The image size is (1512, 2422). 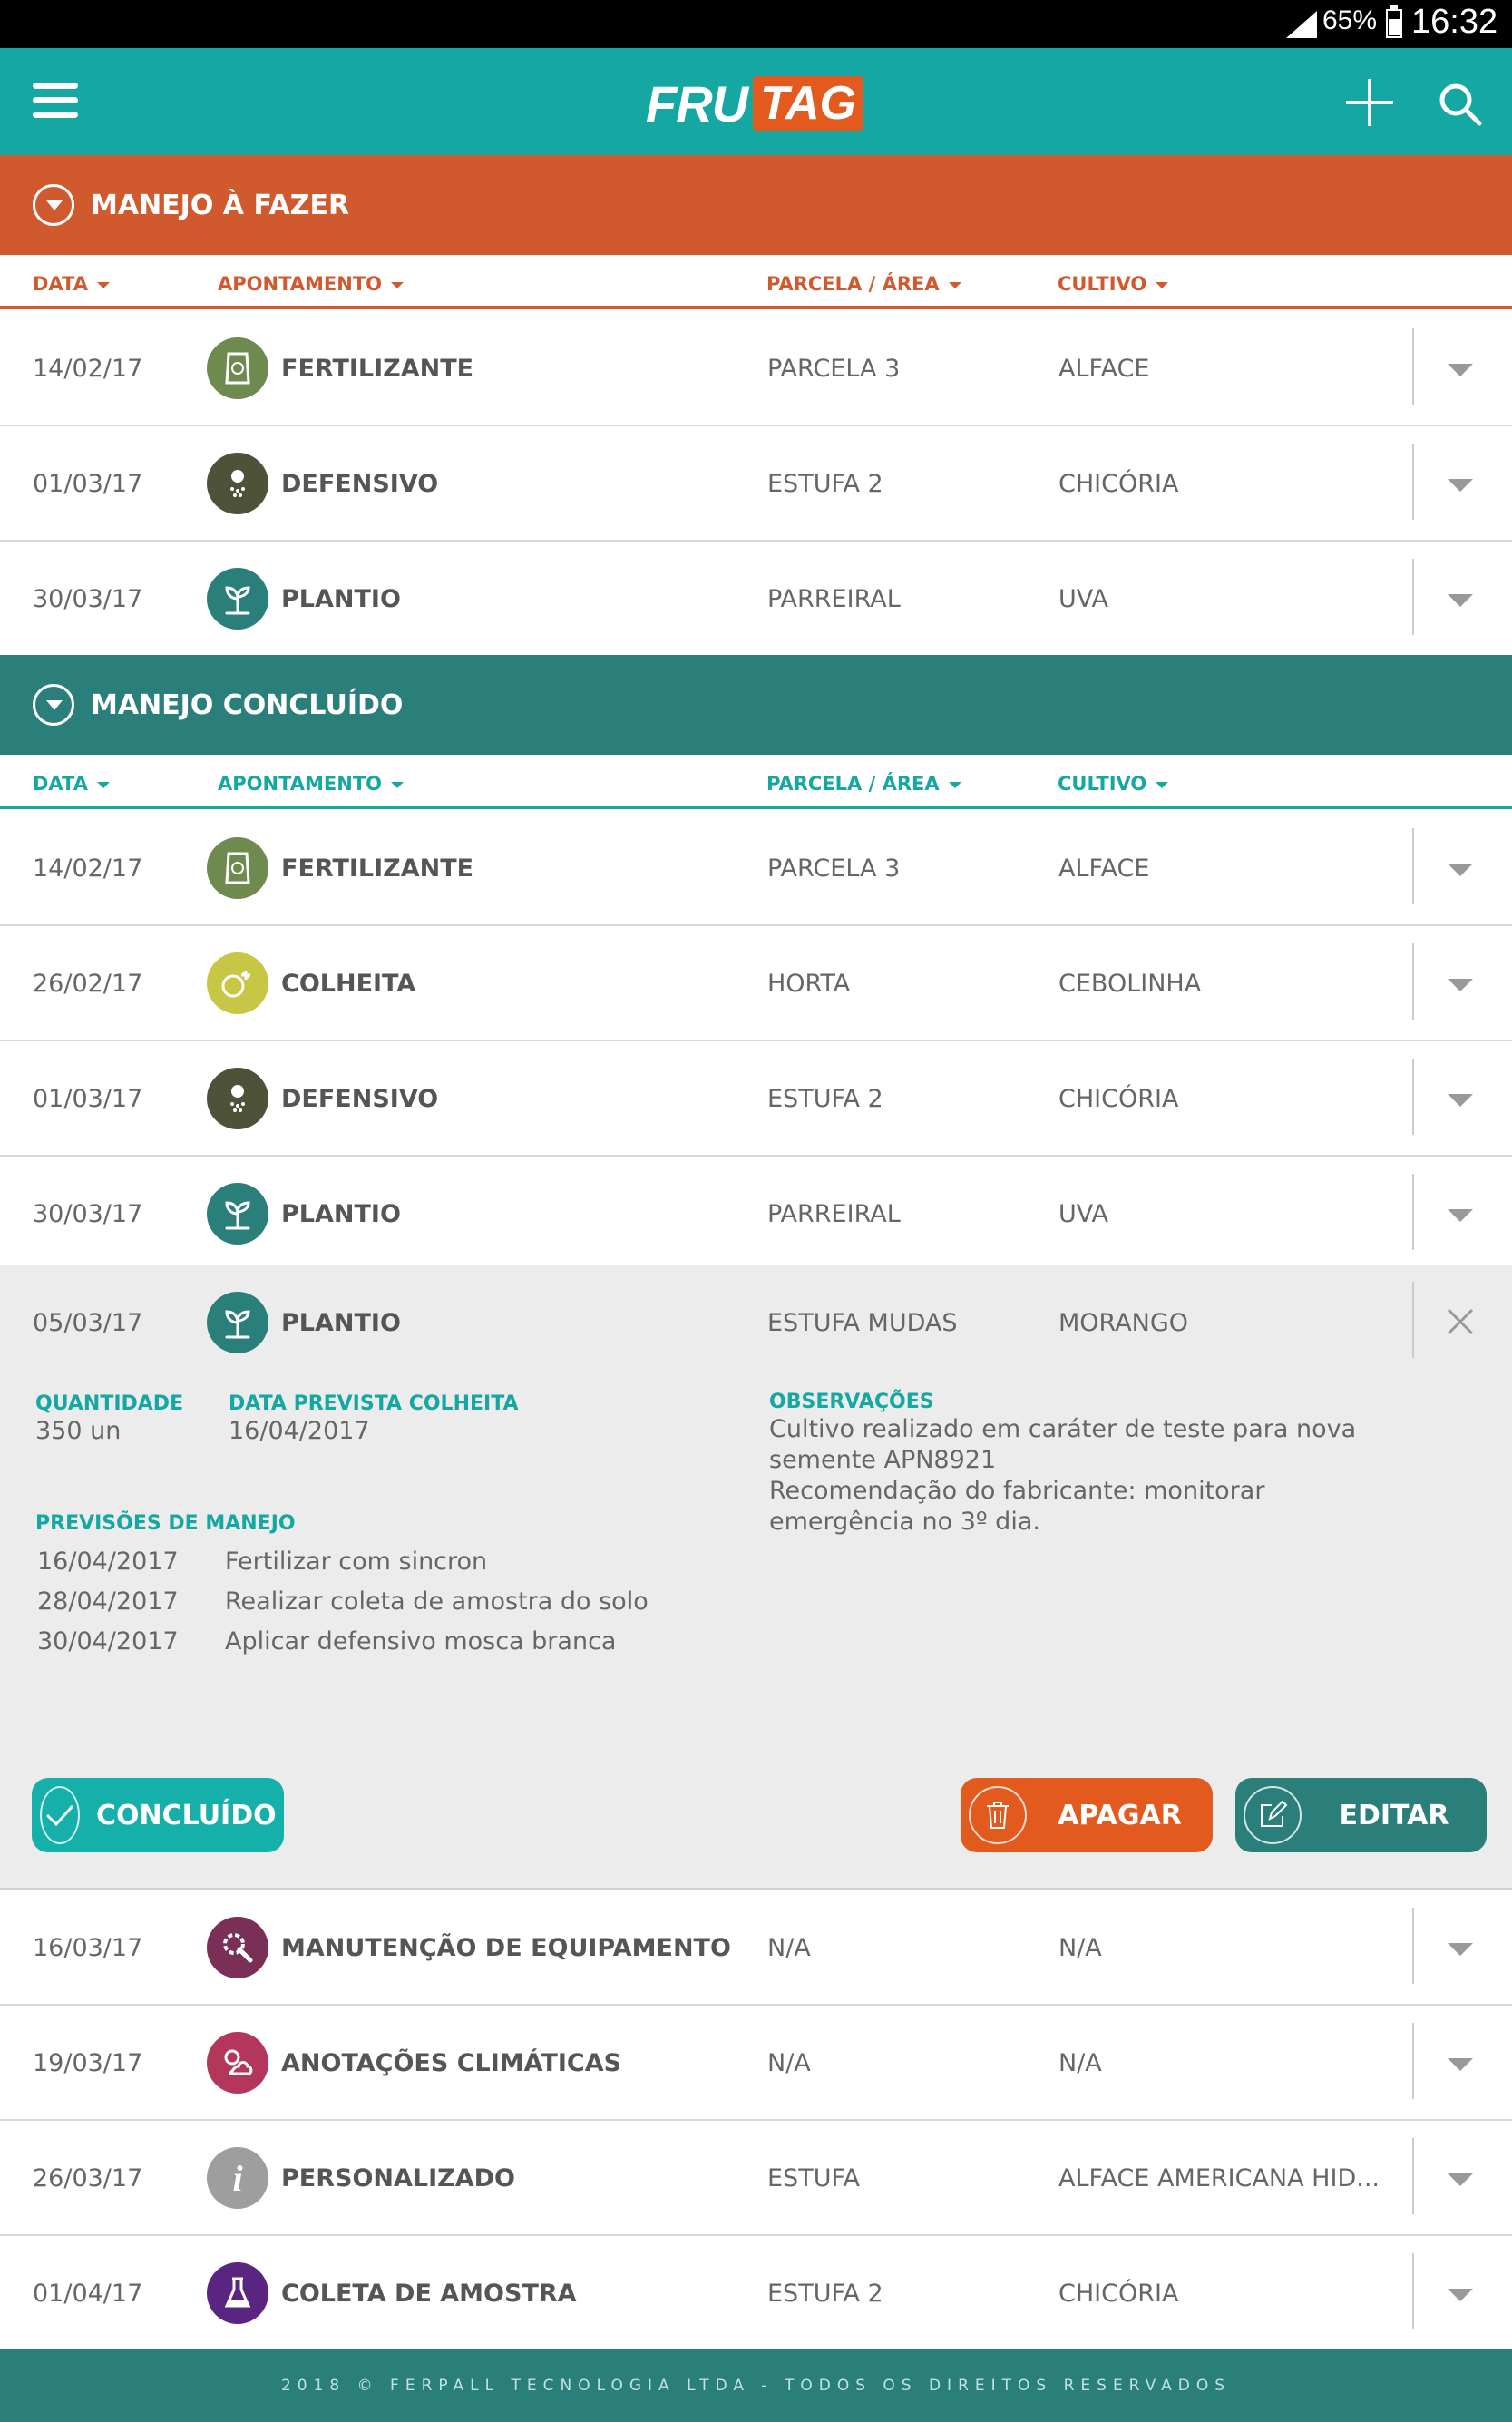 What do you see at coordinates (108, 1562) in the screenshot?
I see `forecast-date: 16/04/2017` at bounding box center [108, 1562].